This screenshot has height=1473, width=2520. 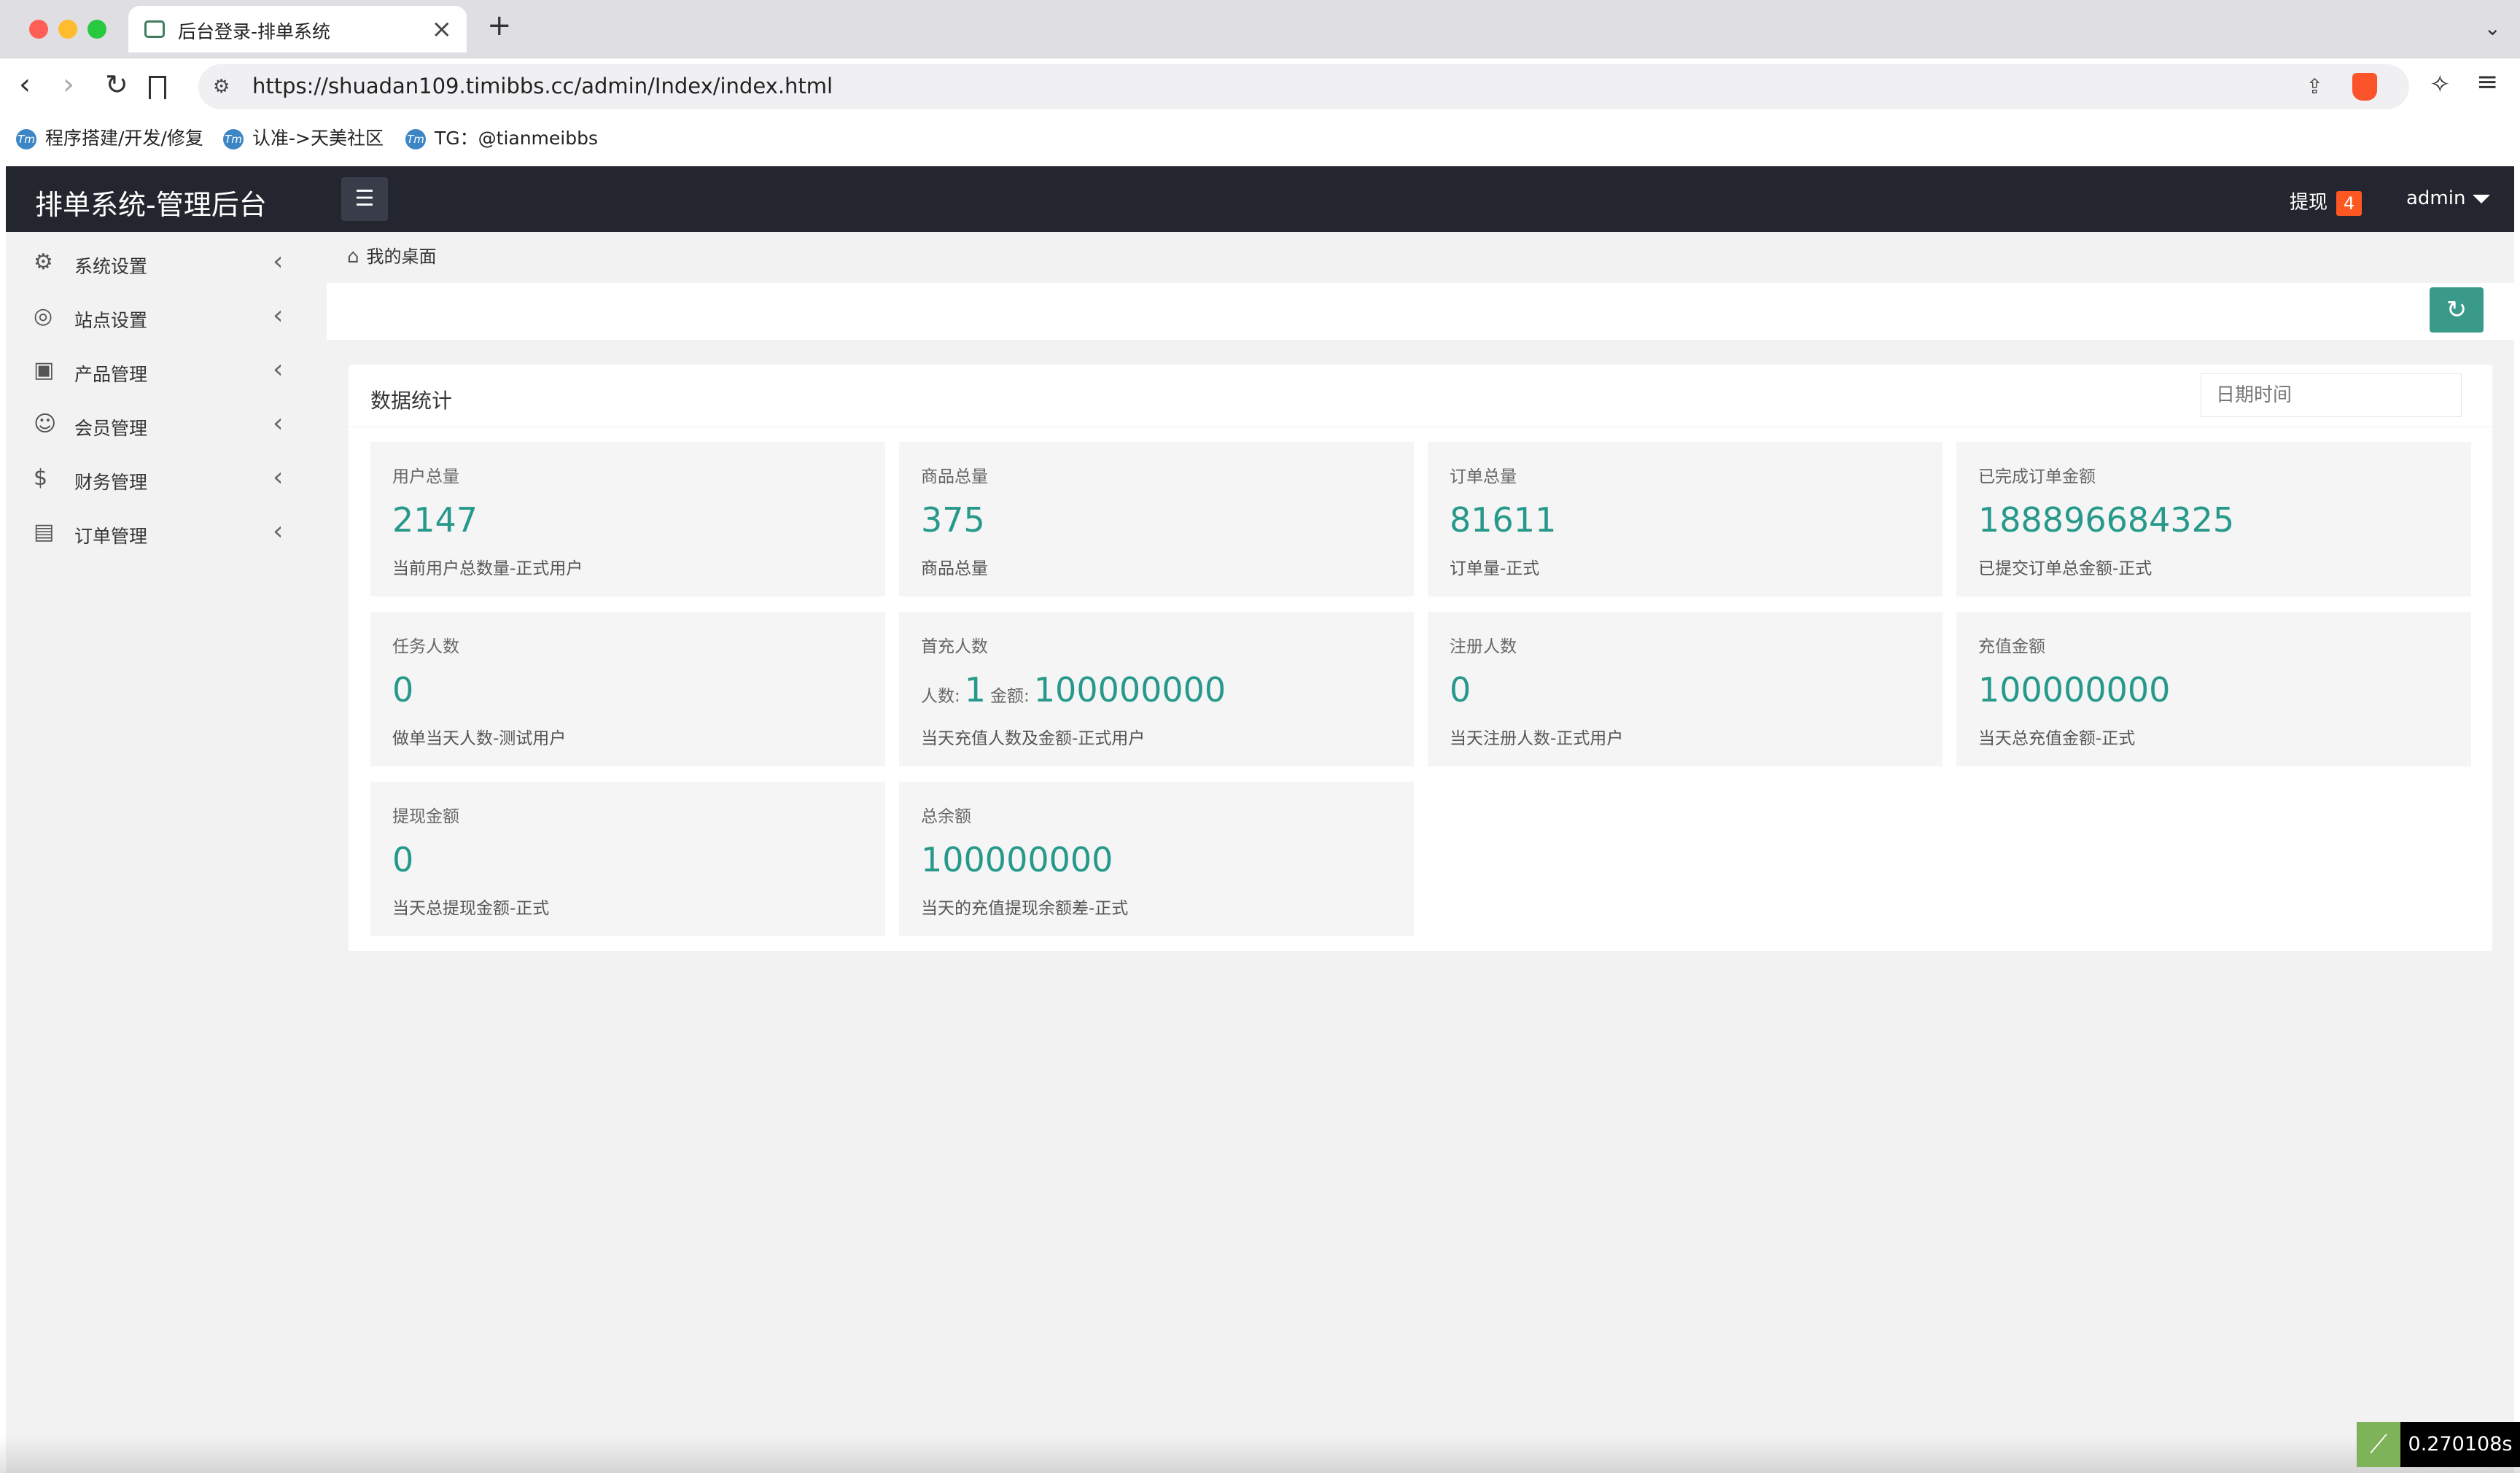 What do you see at coordinates (479, 738) in the screenshot?
I see `stat-desc: 做单当天人数-测试用户` at bounding box center [479, 738].